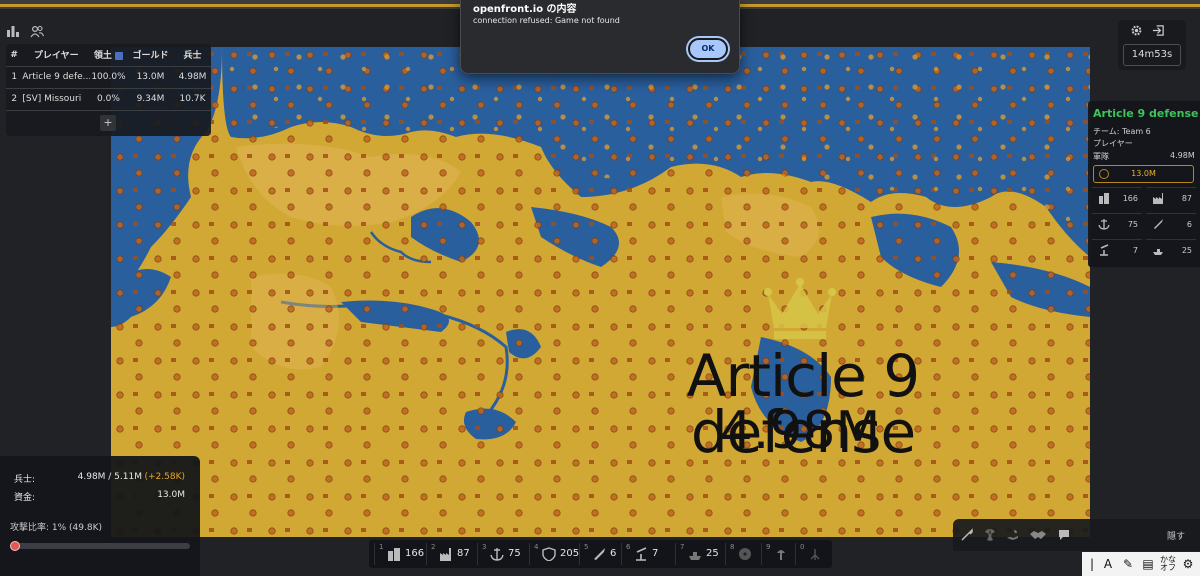 Image resolution: width=1200 pixels, height=576 pixels. What do you see at coordinates (13, 31) in the screenshot?
I see `leaderboard-toggle-icon` at bounding box center [13, 31].